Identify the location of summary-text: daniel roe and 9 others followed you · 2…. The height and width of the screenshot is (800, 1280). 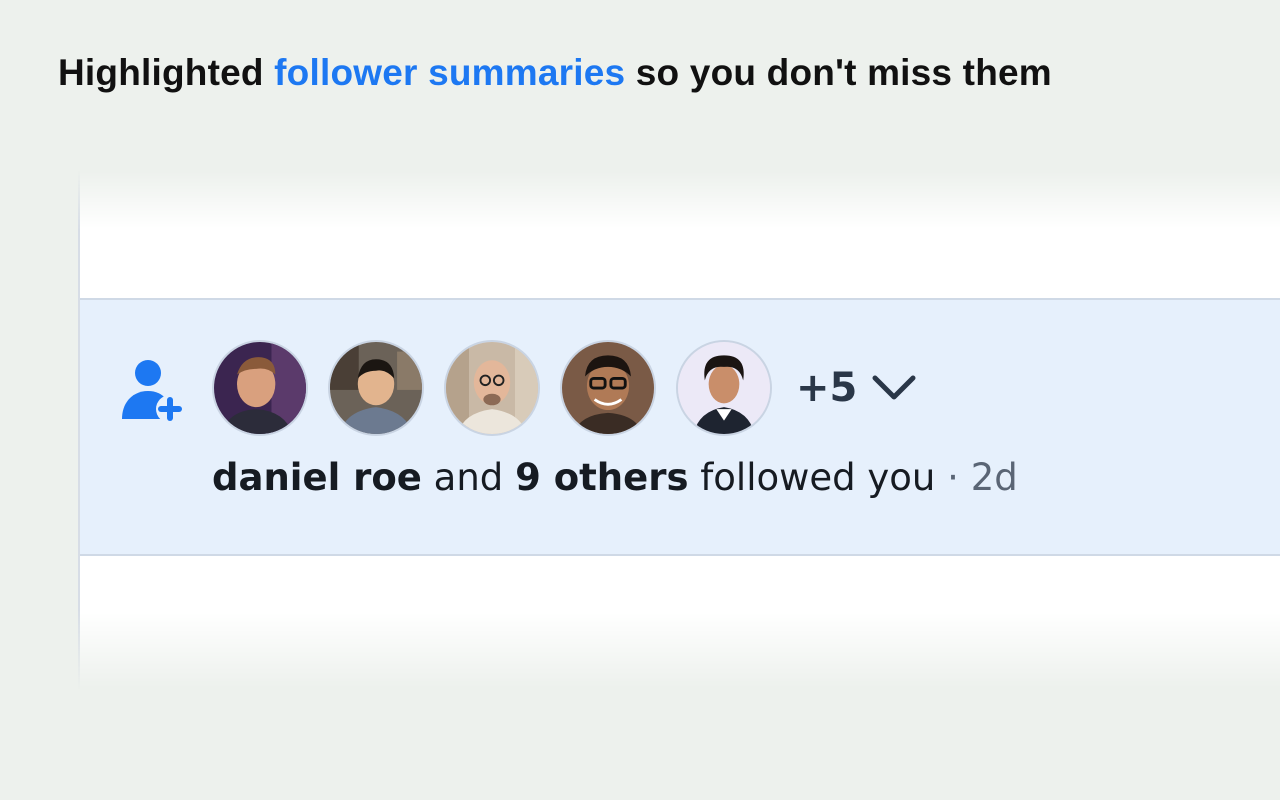
(615, 477).